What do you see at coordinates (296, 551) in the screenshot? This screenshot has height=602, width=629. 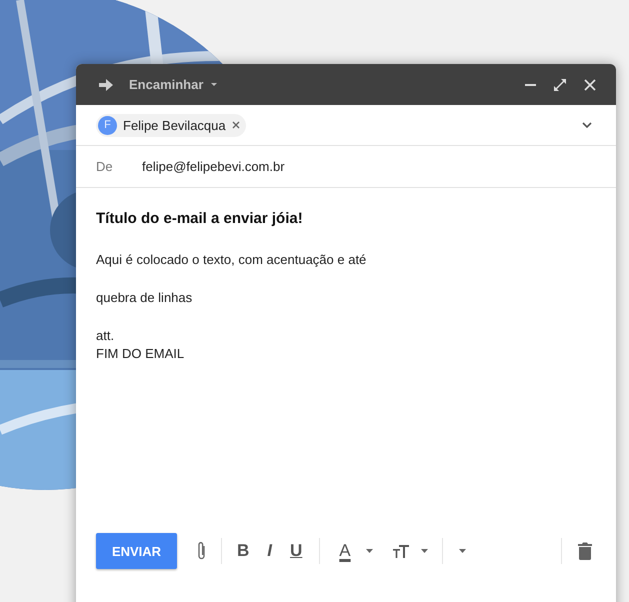 I see `format-button: U` at bounding box center [296, 551].